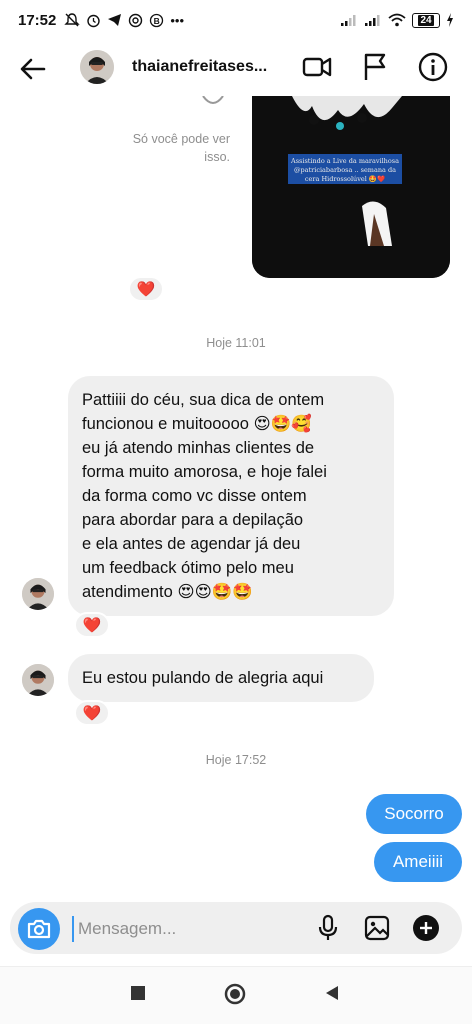 The width and height of the screenshot is (472, 1024). I want to click on only-you-note: Só você pode ver isso., so click(181, 148).